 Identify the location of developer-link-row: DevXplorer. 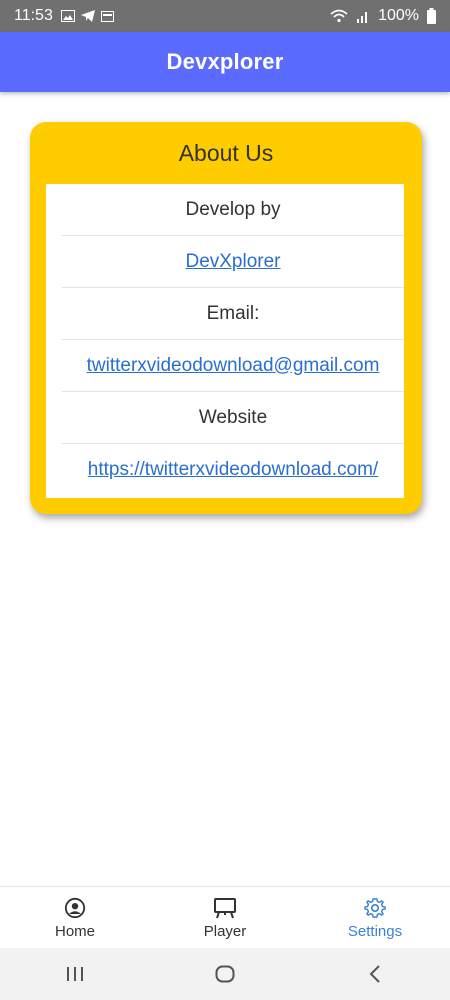
(233, 262).